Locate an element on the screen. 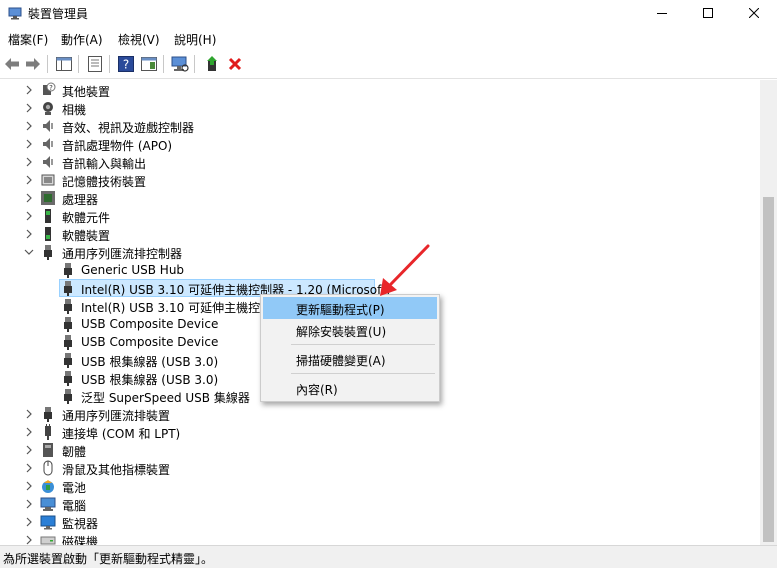 The height and width of the screenshot is (568, 777). ctx-update-driver: 更新驅動程式(P) is located at coordinates (350, 308).